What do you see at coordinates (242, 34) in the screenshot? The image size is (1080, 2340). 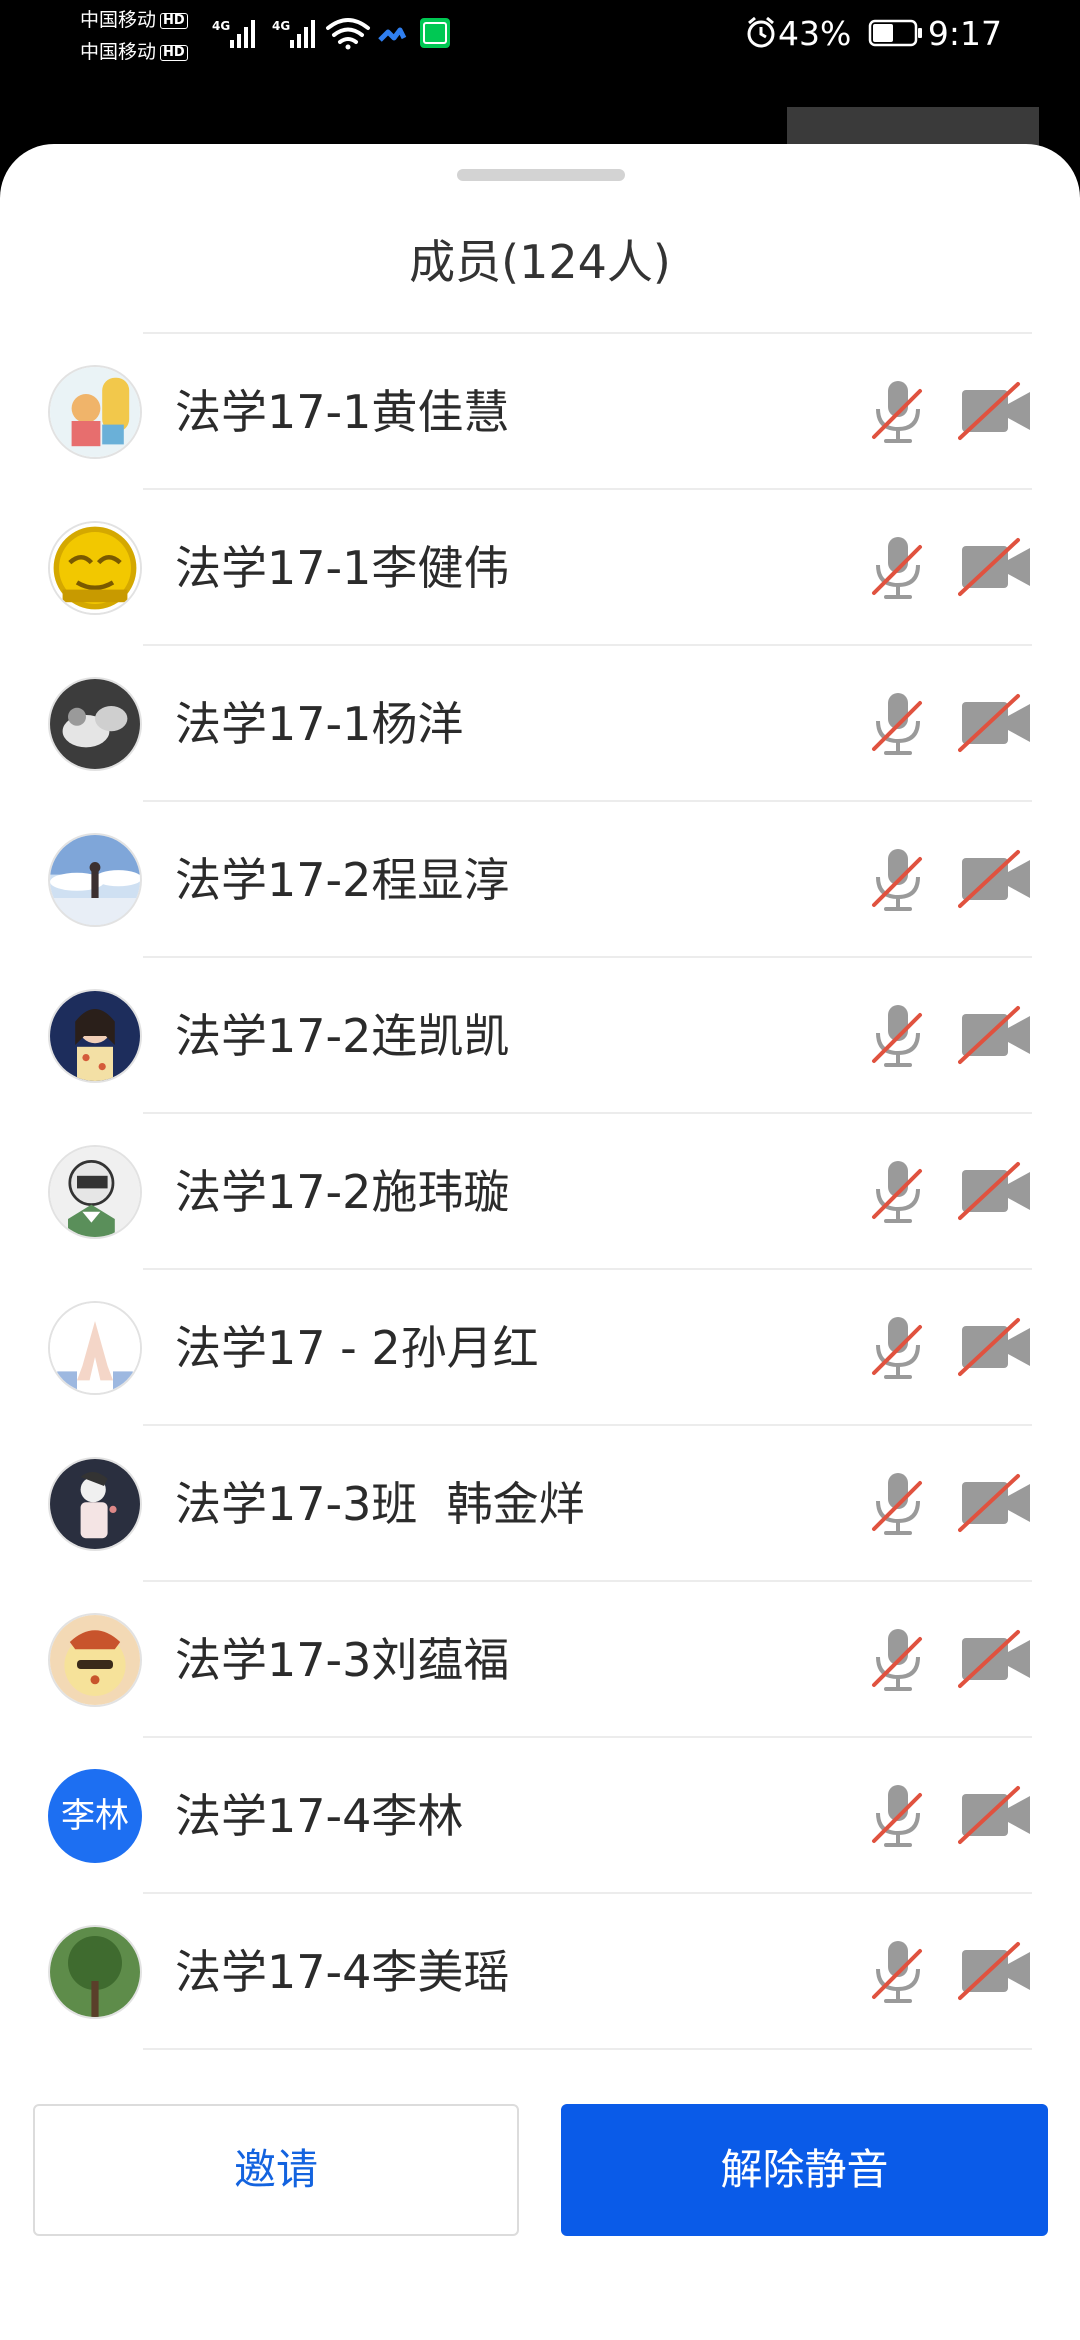 I see `signal-icon` at bounding box center [242, 34].